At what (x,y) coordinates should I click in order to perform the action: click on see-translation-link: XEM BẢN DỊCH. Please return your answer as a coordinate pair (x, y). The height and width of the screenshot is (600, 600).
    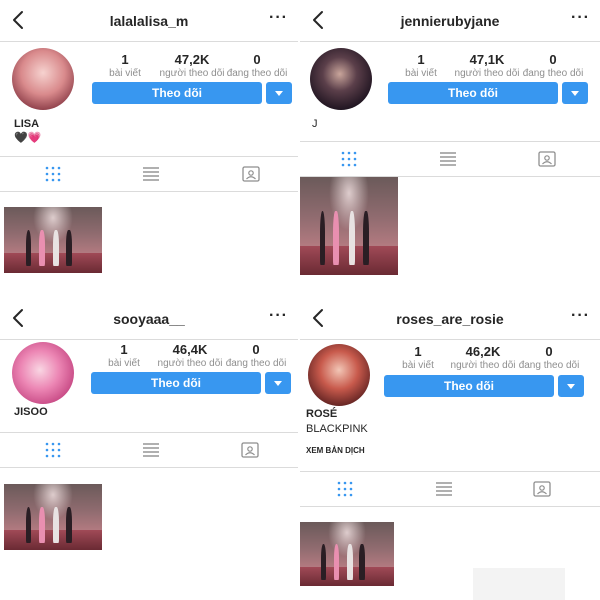
    Looking at the image, I should click on (335, 450).